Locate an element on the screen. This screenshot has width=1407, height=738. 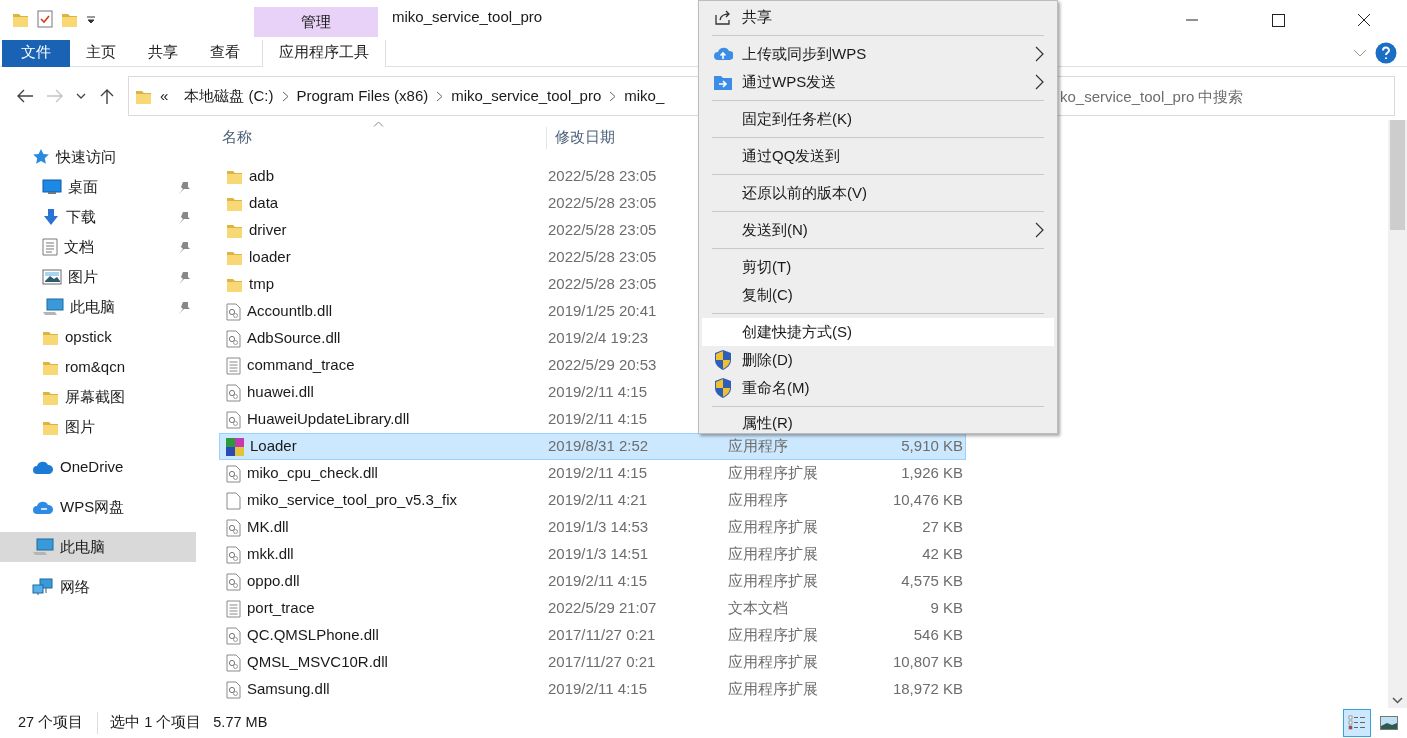
picture-icon is located at coordinates (1389, 723).